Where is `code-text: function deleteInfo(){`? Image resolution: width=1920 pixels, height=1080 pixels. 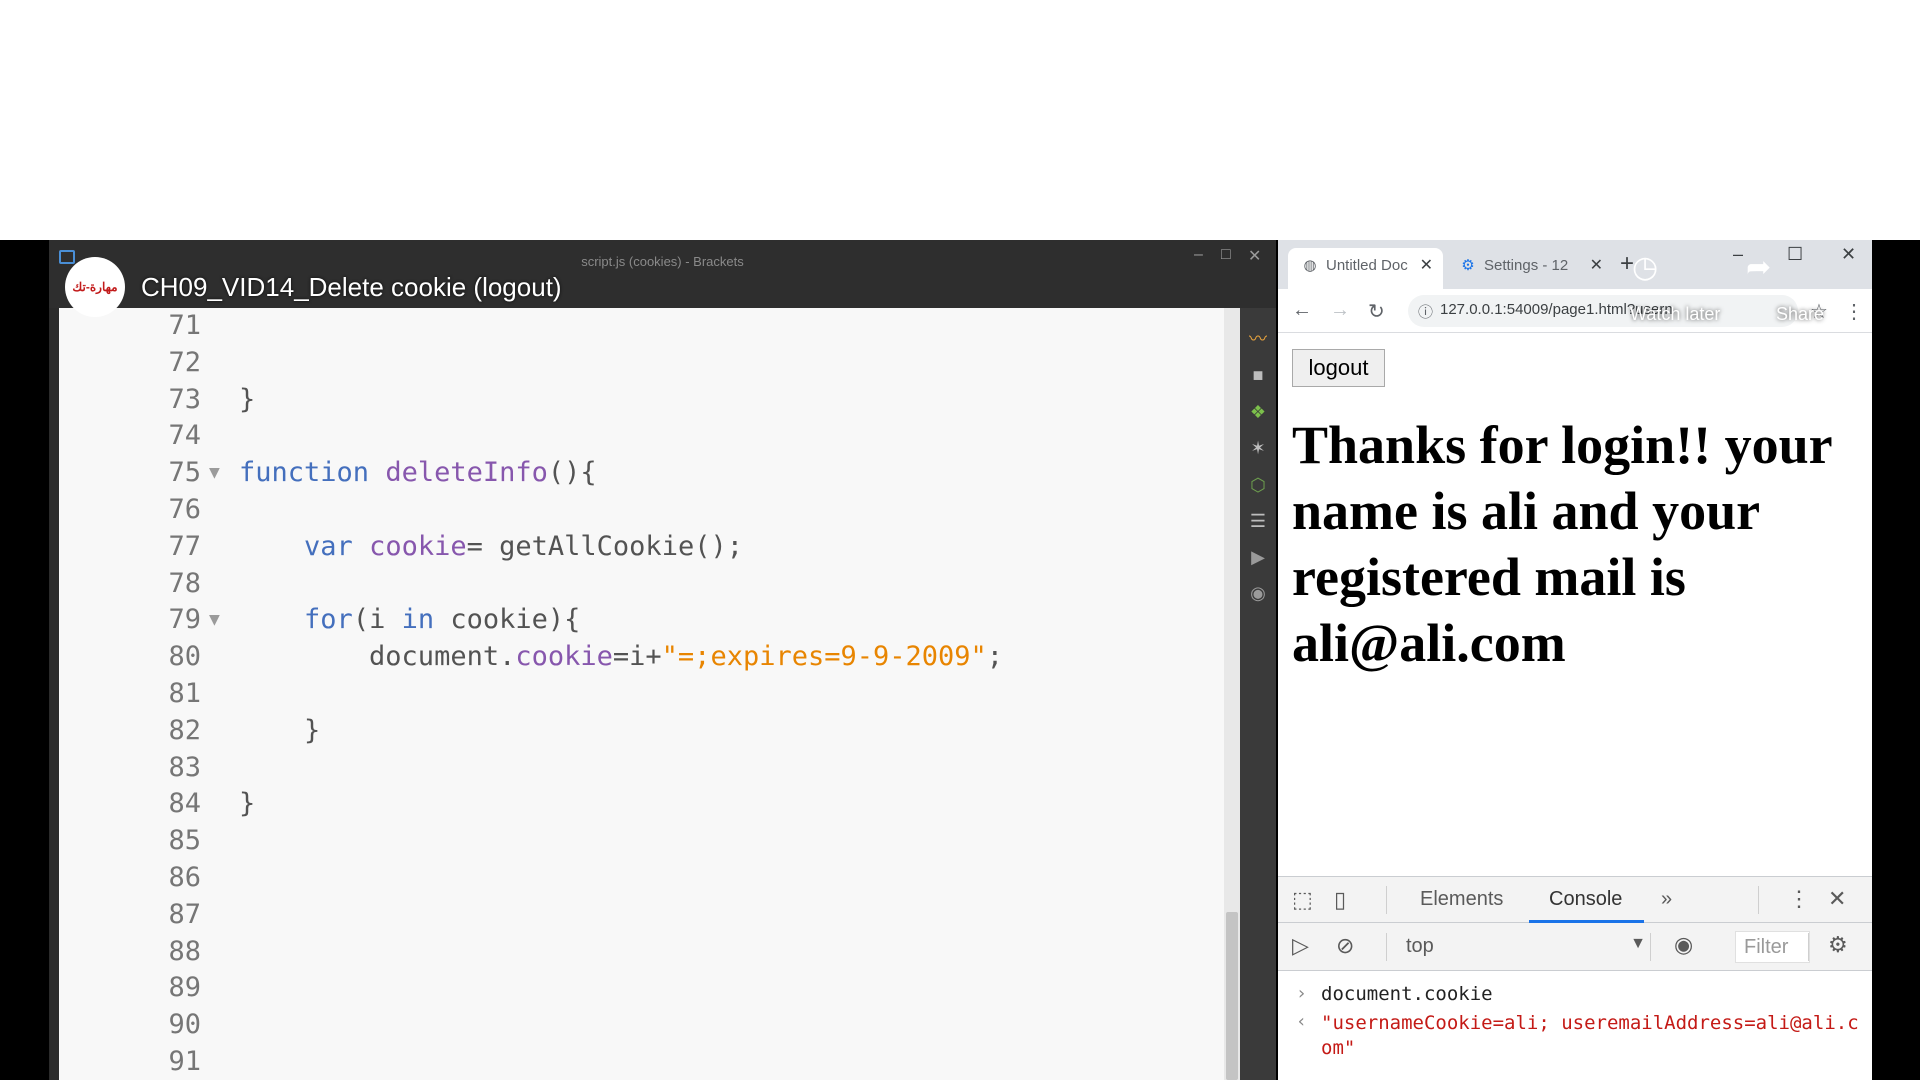
code-text: function deleteInfo(){ is located at coordinates (418, 473).